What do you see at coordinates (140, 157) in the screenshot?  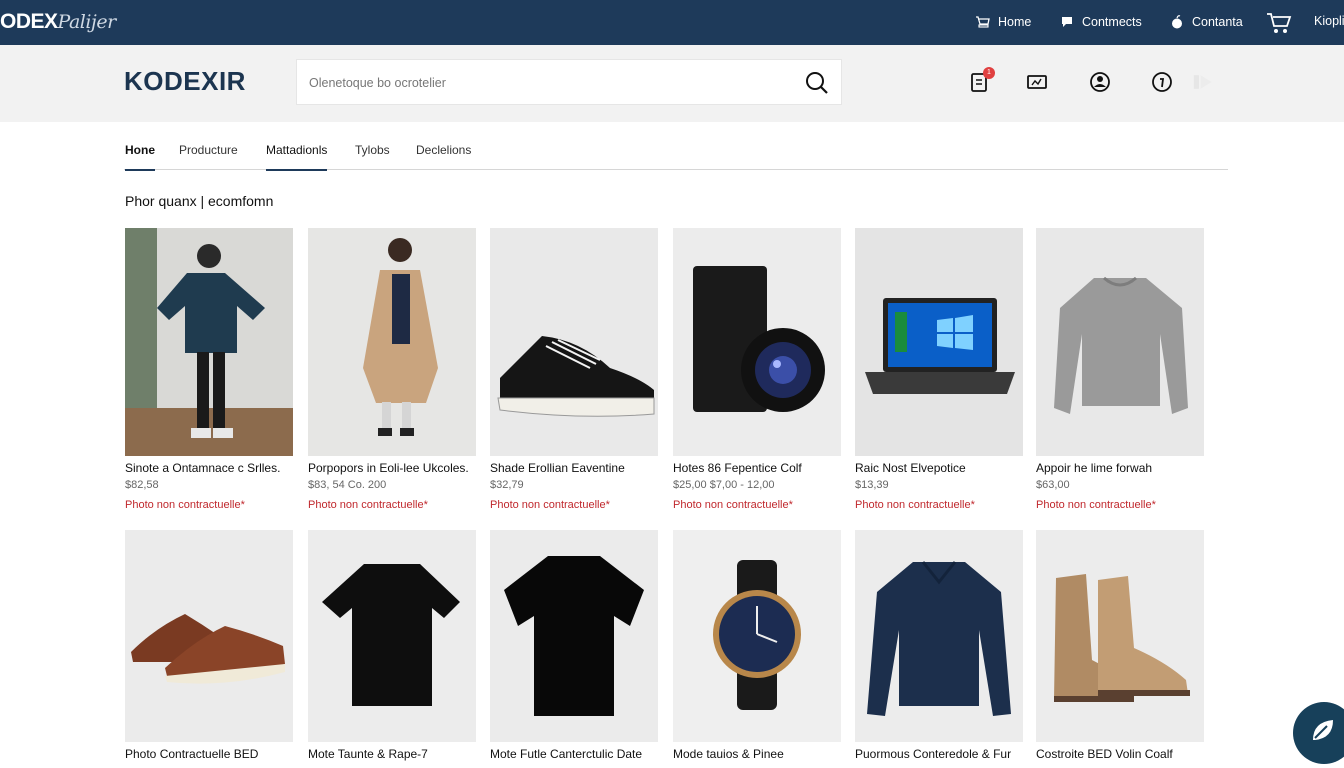 I see `tab-home: Hone` at bounding box center [140, 157].